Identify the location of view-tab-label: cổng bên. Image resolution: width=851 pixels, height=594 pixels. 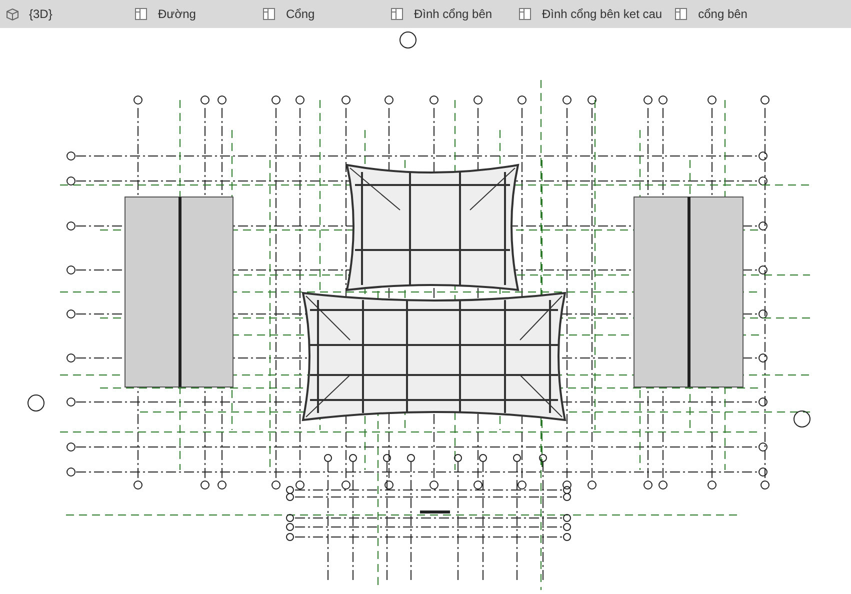
(723, 14).